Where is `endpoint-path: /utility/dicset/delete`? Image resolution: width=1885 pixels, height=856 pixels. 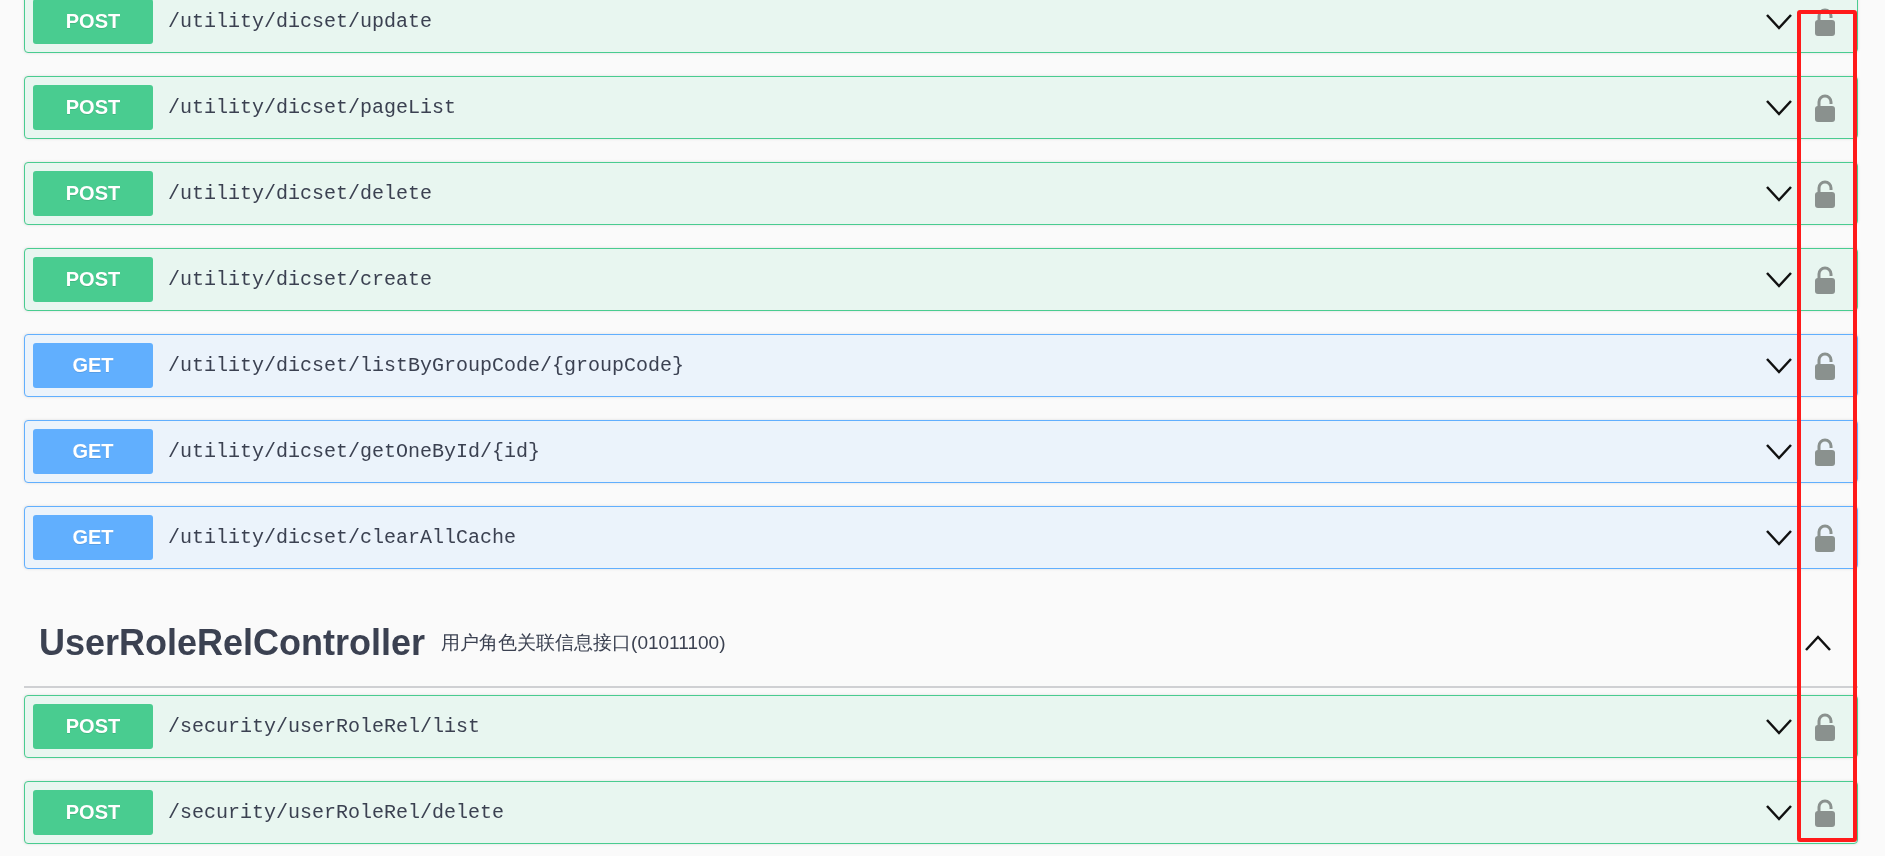
endpoint-path: /utility/dicset/delete is located at coordinates (301, 193).